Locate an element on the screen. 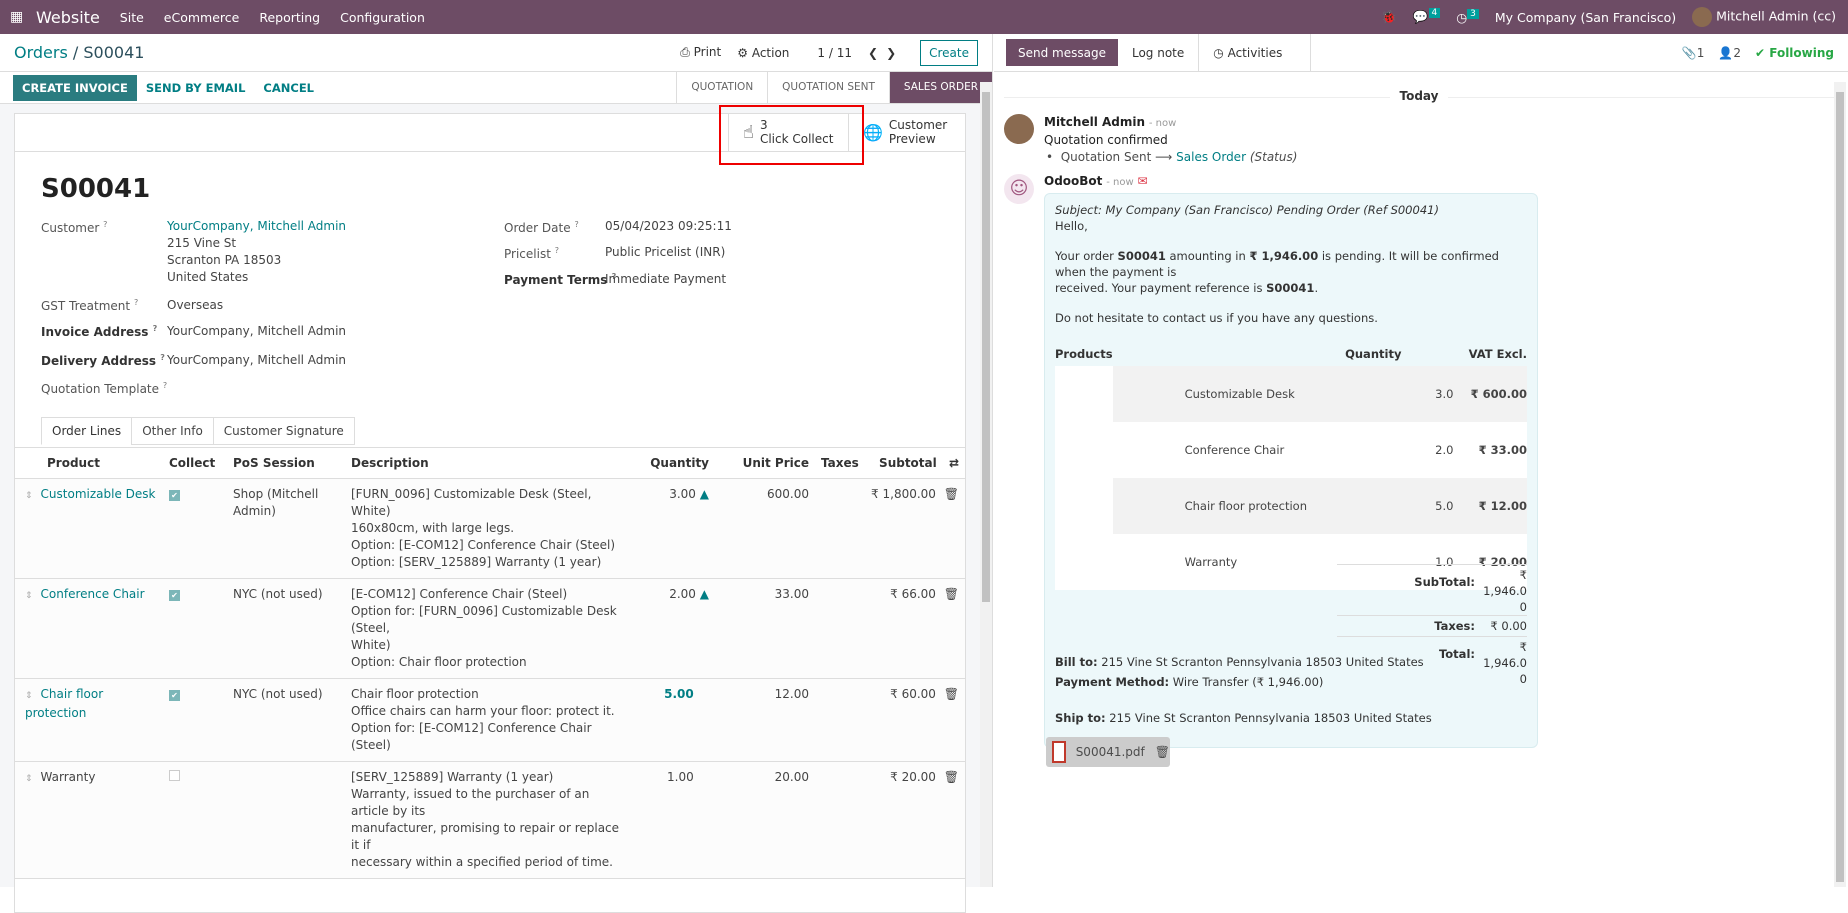  col-unit-price: Unit Price is located at coordinates (765, 463).